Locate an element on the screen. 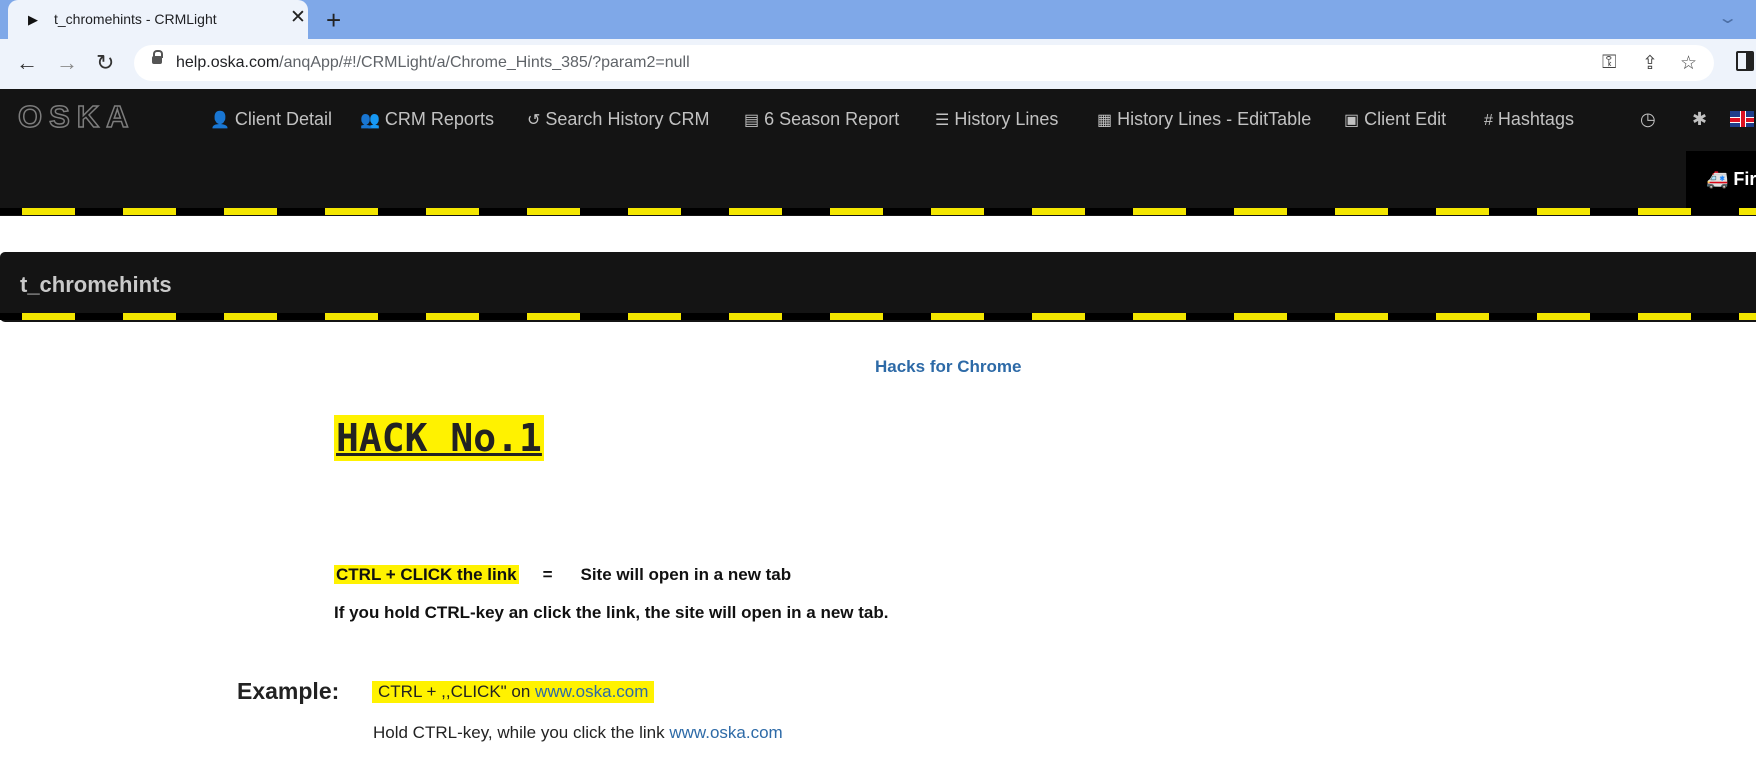 Image resolution: width=1756 pixels, height=774 pixels. bookmark-star-icon: ☆ is located at coordinates (1688, 63).